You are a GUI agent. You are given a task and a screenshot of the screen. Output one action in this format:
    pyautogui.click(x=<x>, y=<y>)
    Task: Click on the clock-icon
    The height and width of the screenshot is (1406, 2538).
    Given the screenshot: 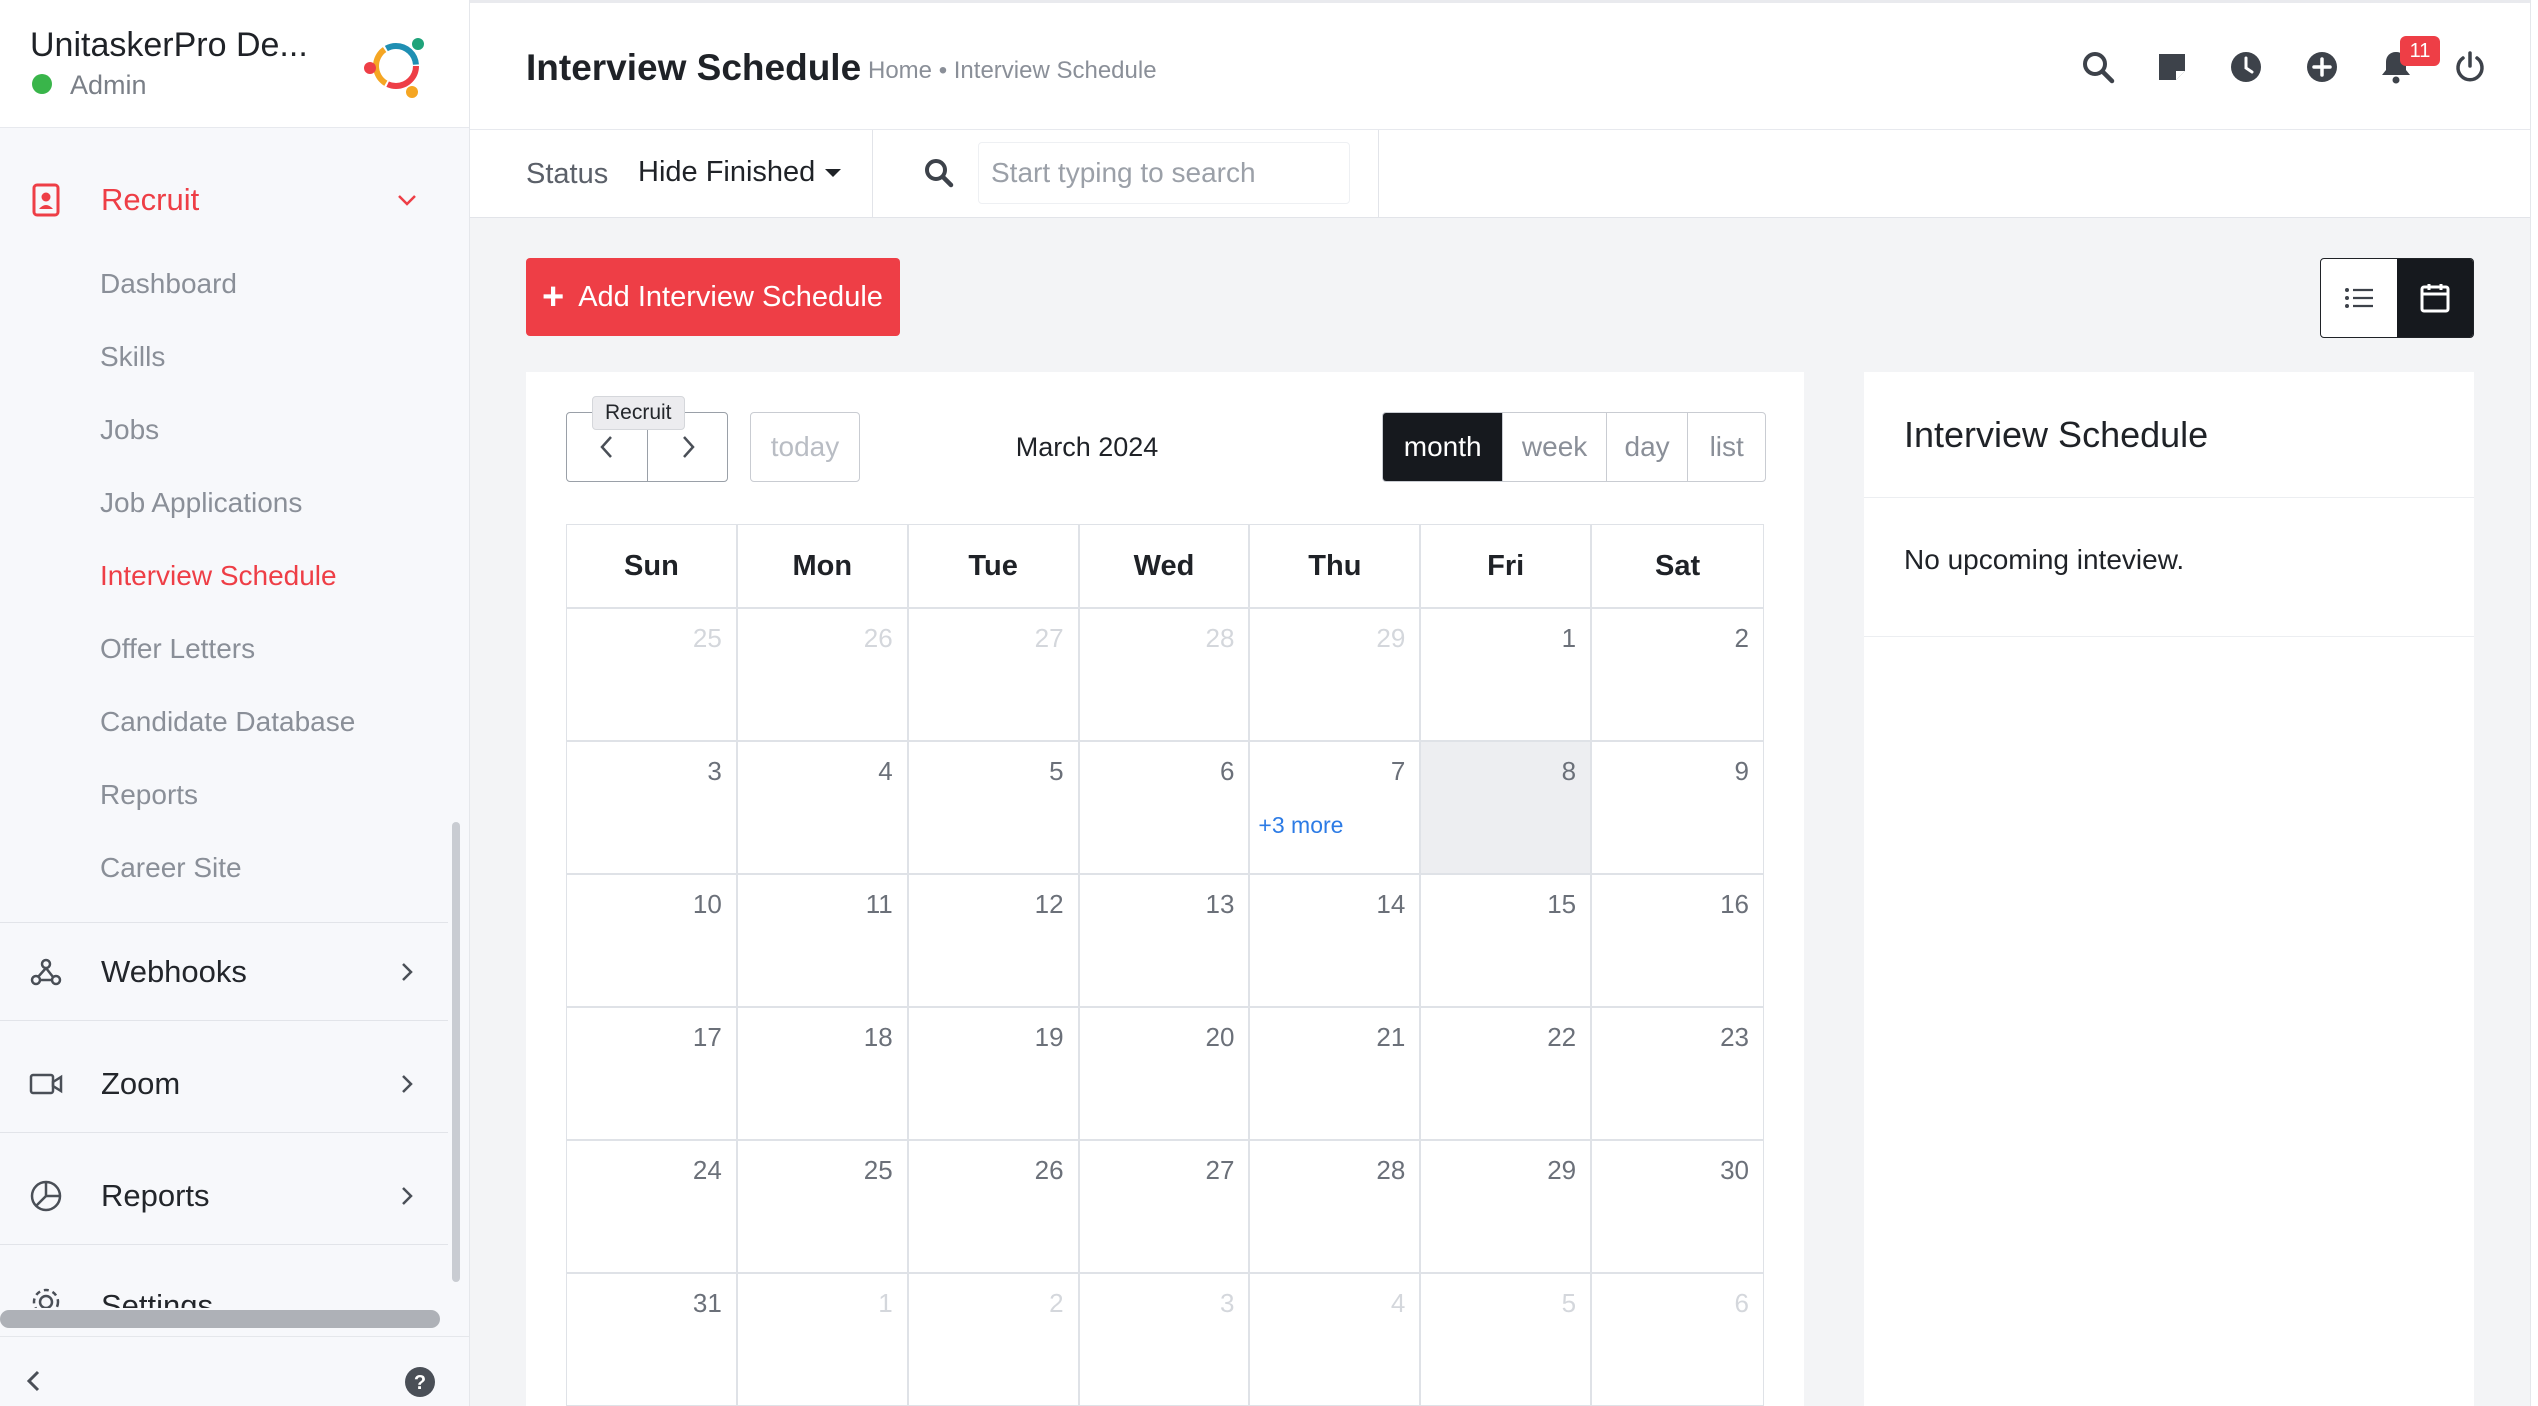 What is the action you would take?
    pyautogui.click(x=2246, y=67)
    